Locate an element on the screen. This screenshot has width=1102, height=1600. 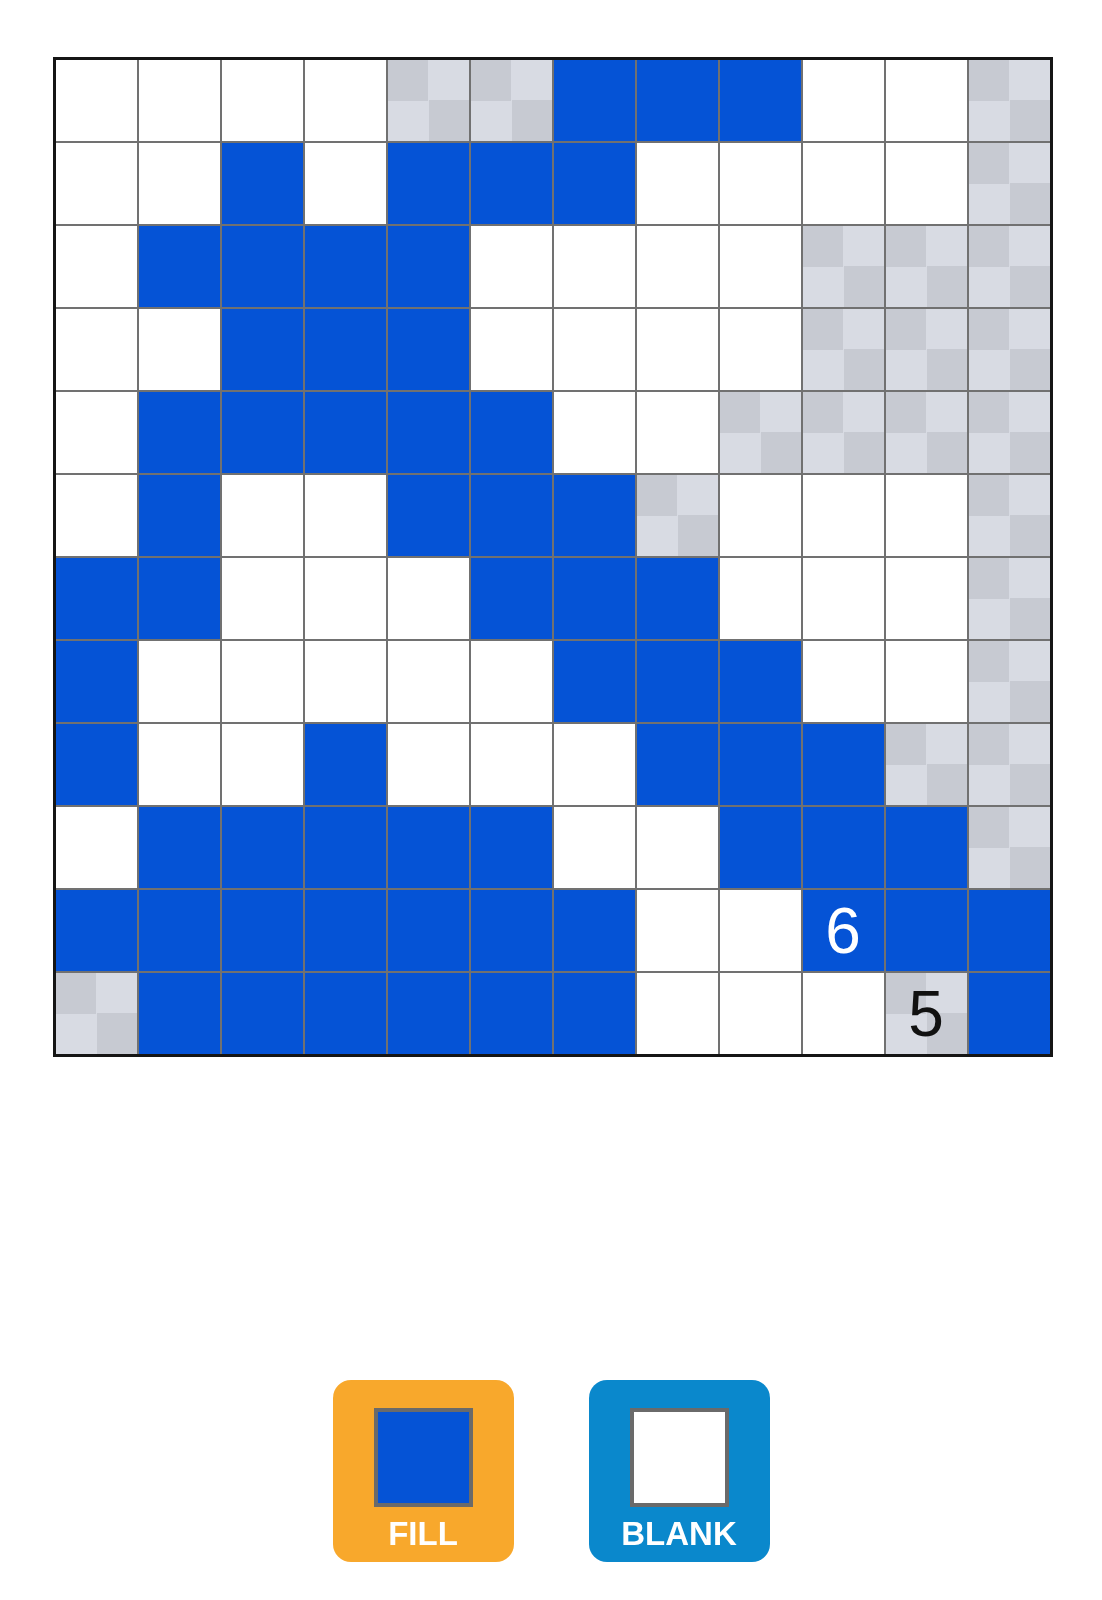
grid-cell: 6 is located at coordinates (843, 930).